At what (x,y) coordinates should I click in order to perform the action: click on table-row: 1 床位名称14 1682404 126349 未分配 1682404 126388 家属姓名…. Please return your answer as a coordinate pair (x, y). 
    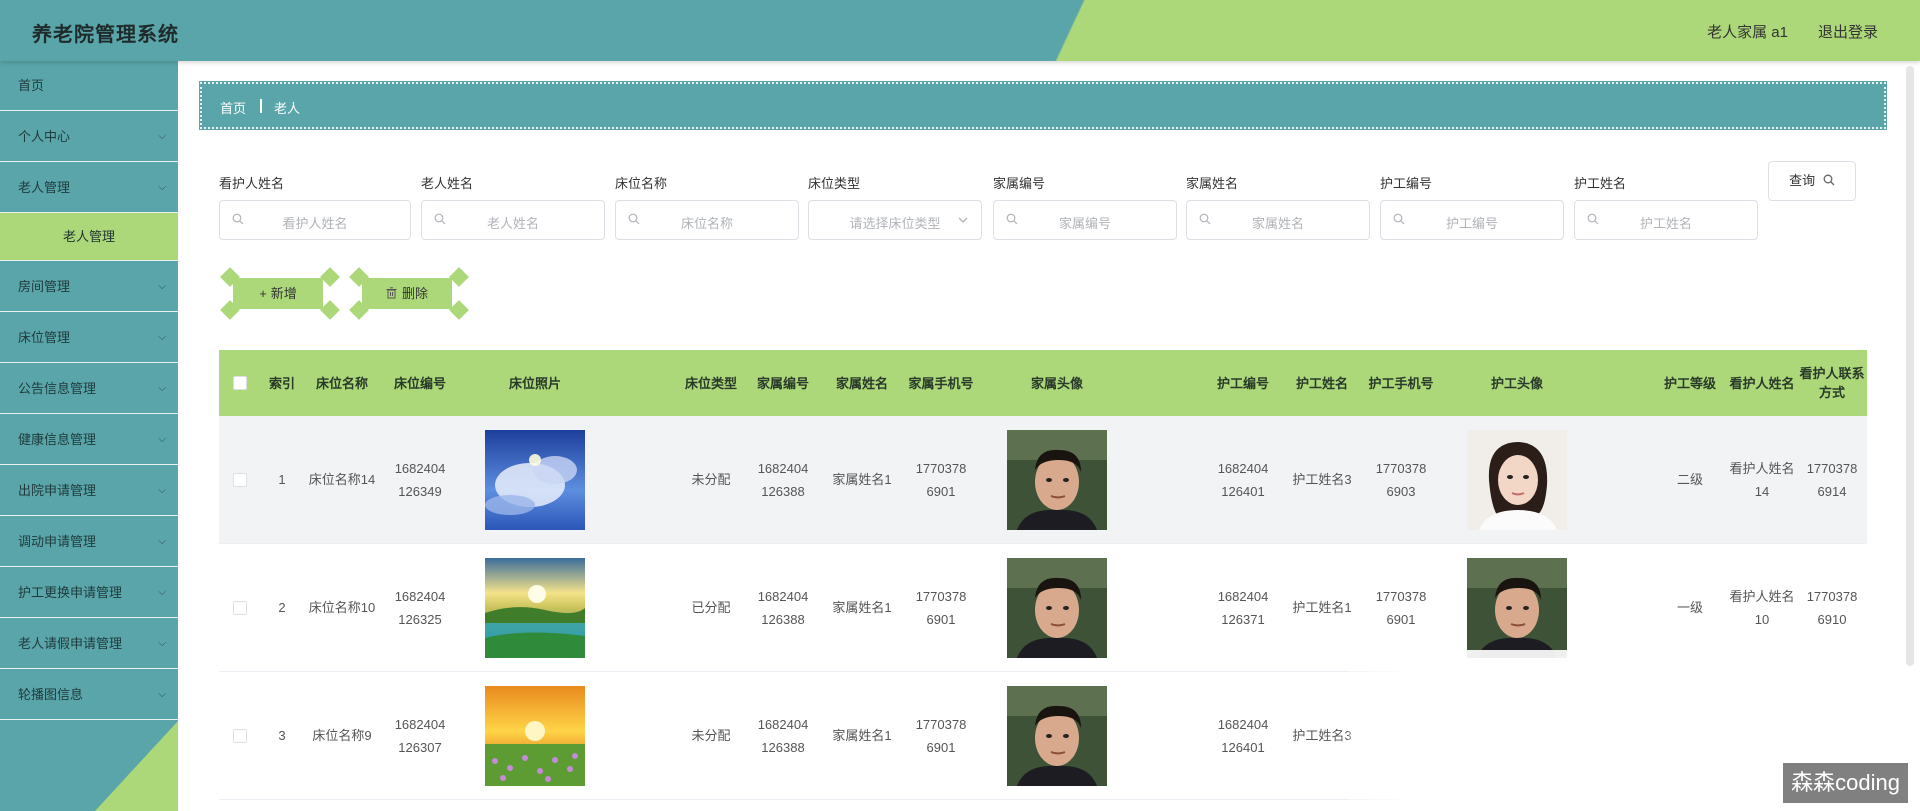
    Looking at the image, I should click on (1043, 480).